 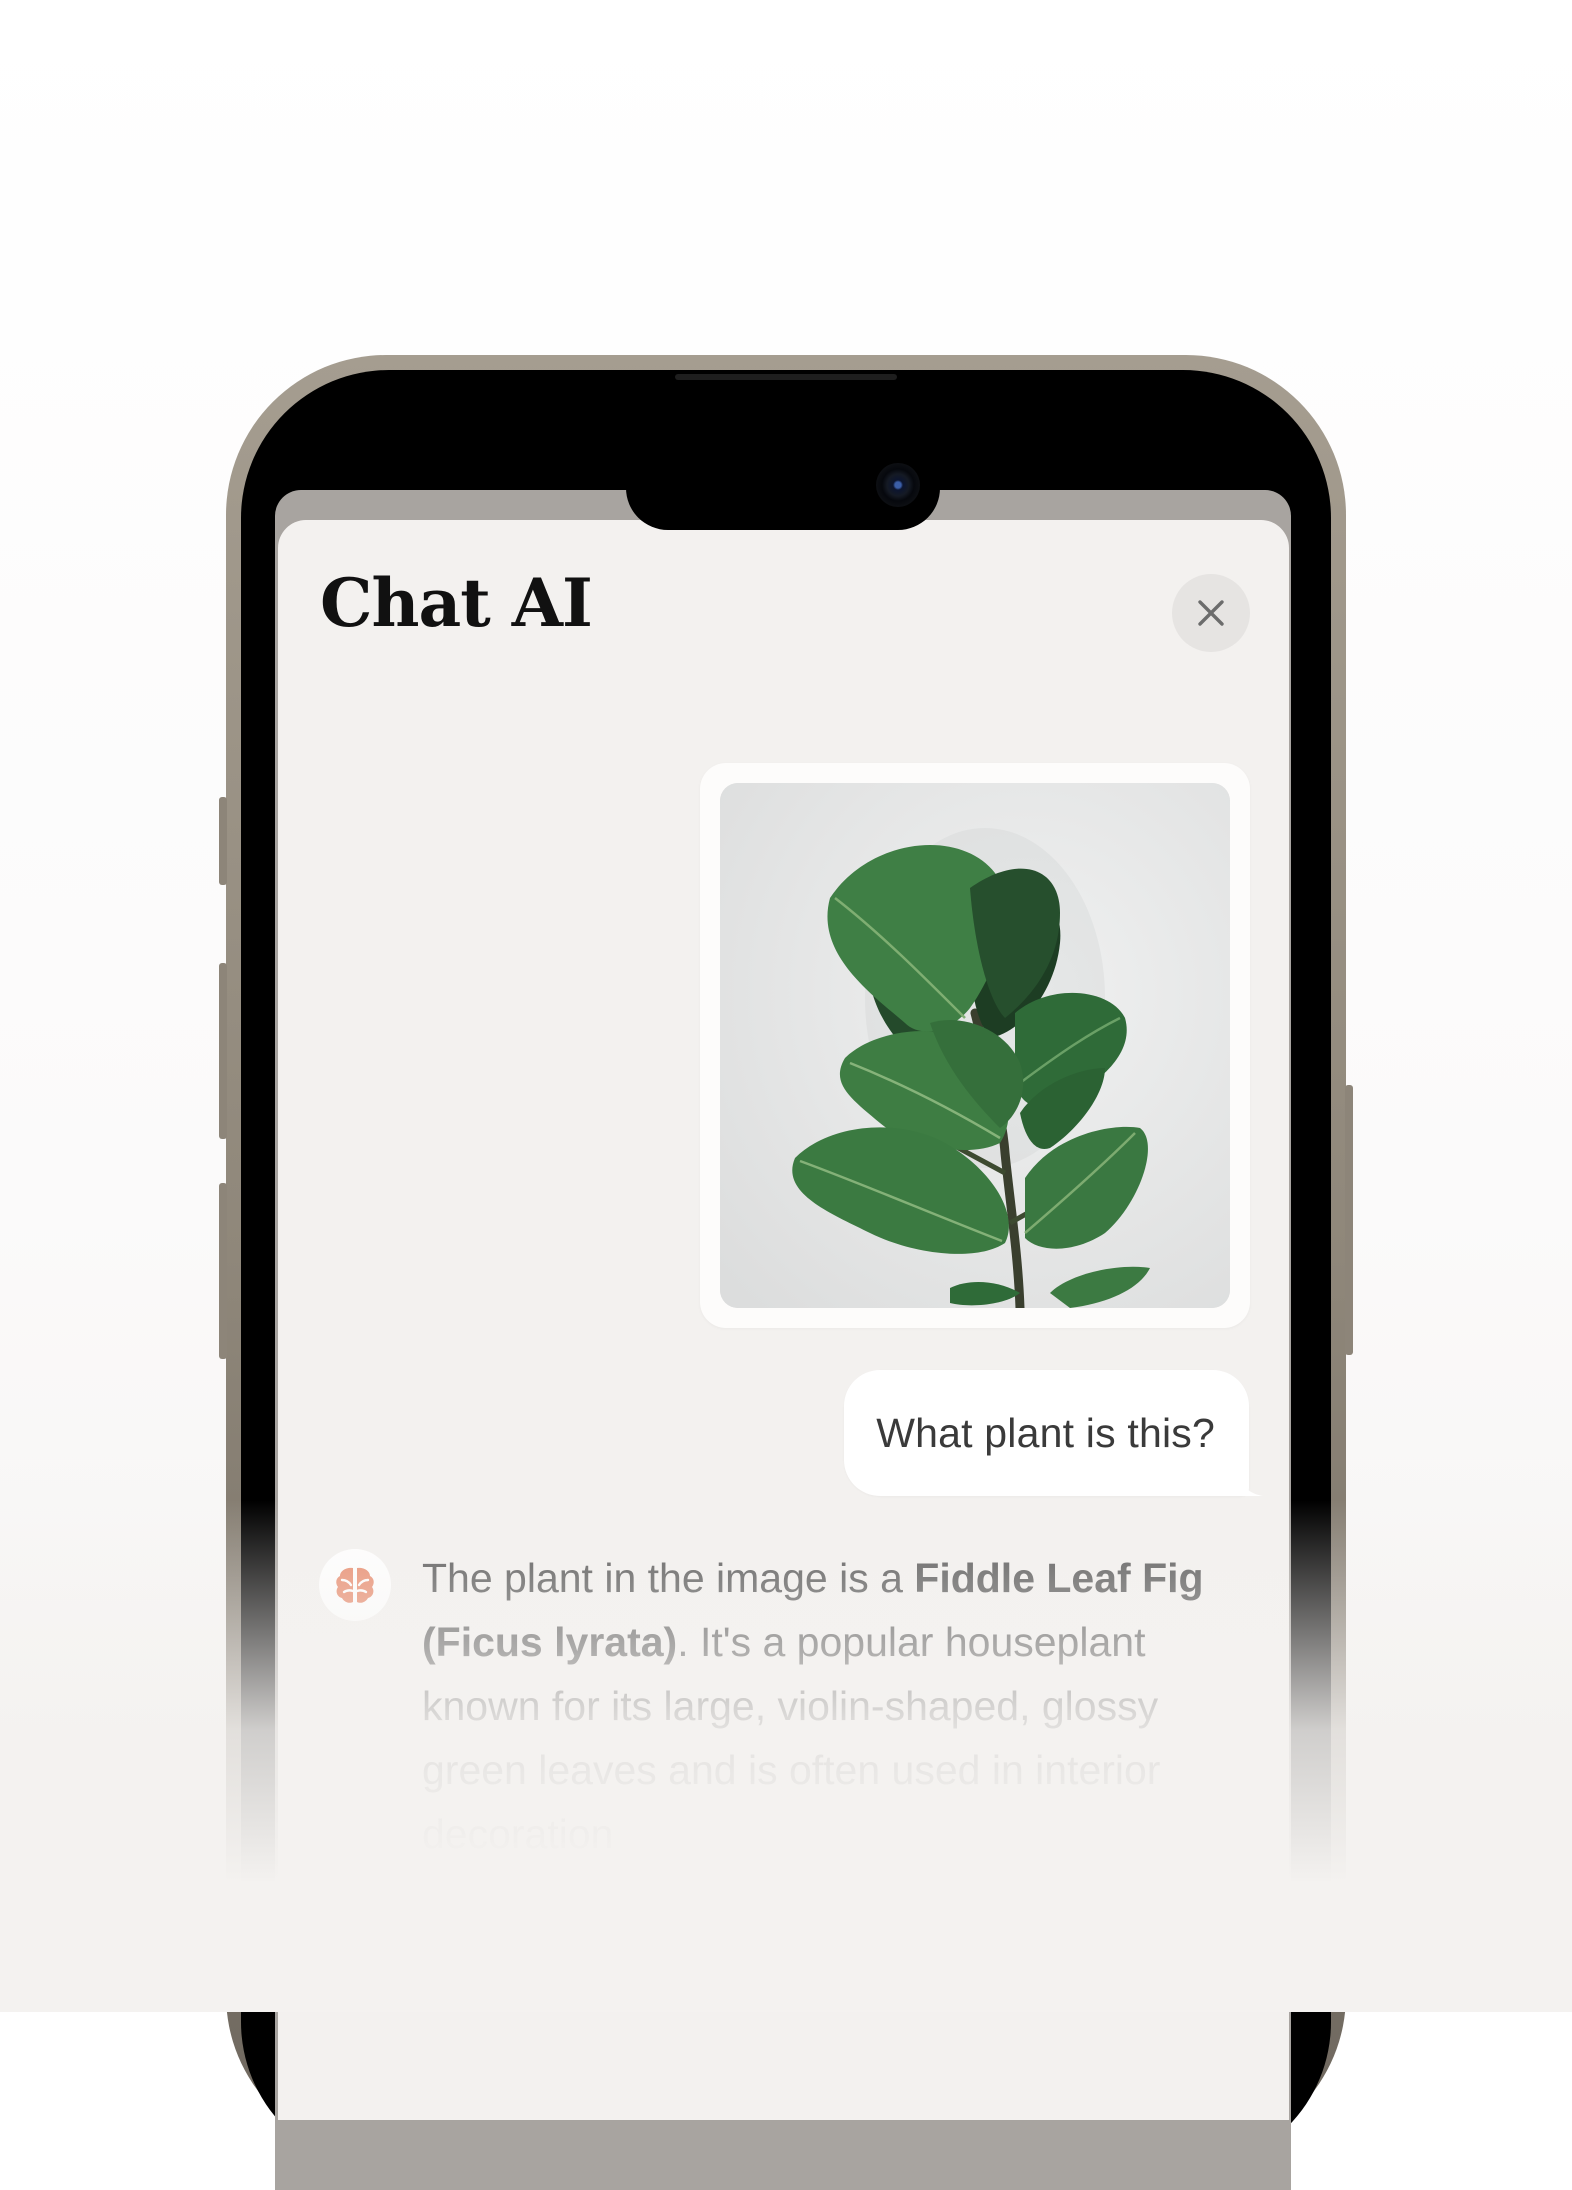 I want to click on mute-switch, so click(x=223, y=841).